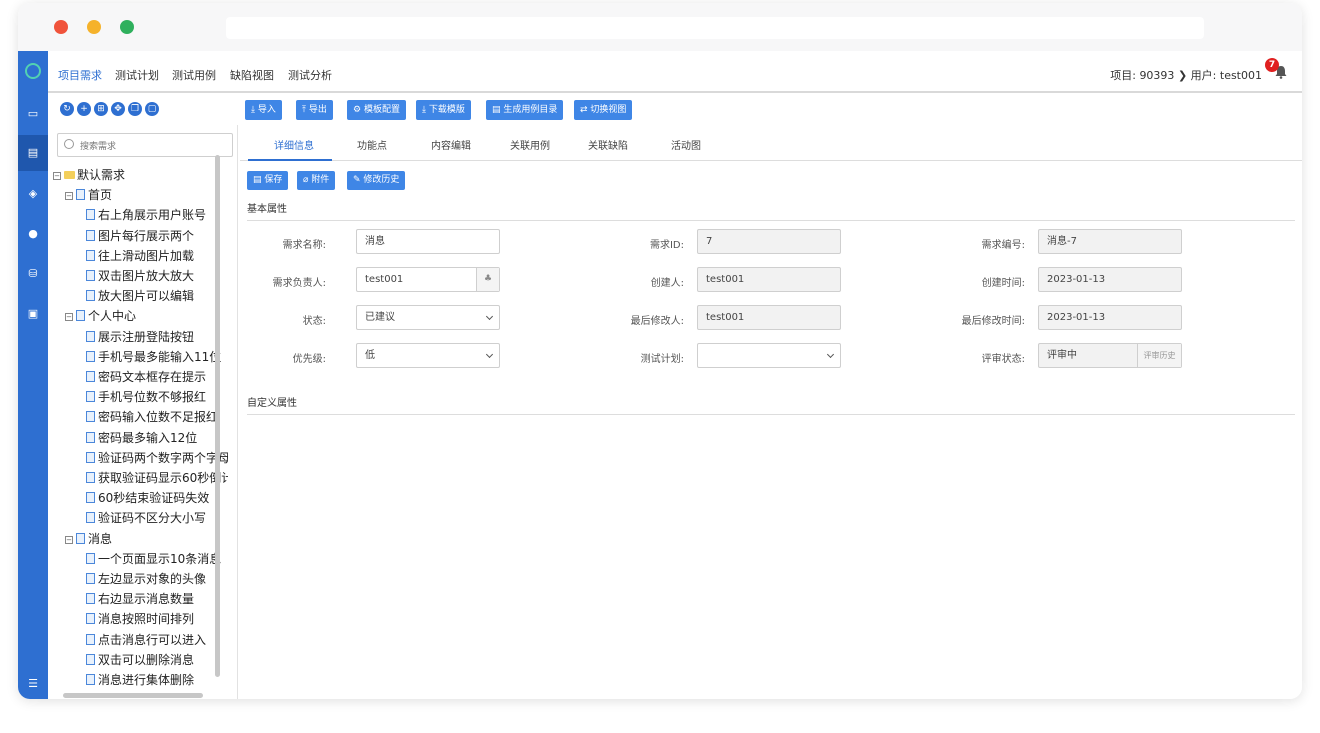  I want to click on tab-details: 详细信息, so click(294, 144).